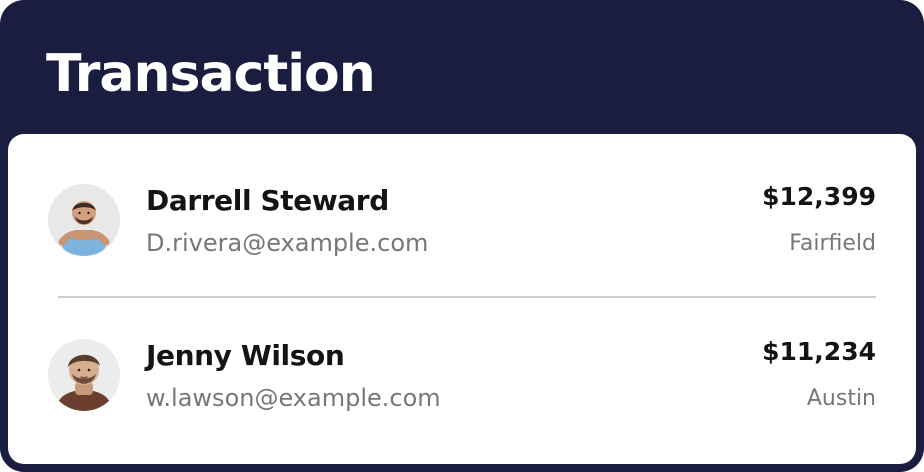 This screenshot has height=472, width=924. I want to click on transaction-email: D.rivera@example.com, so click(287, 243).